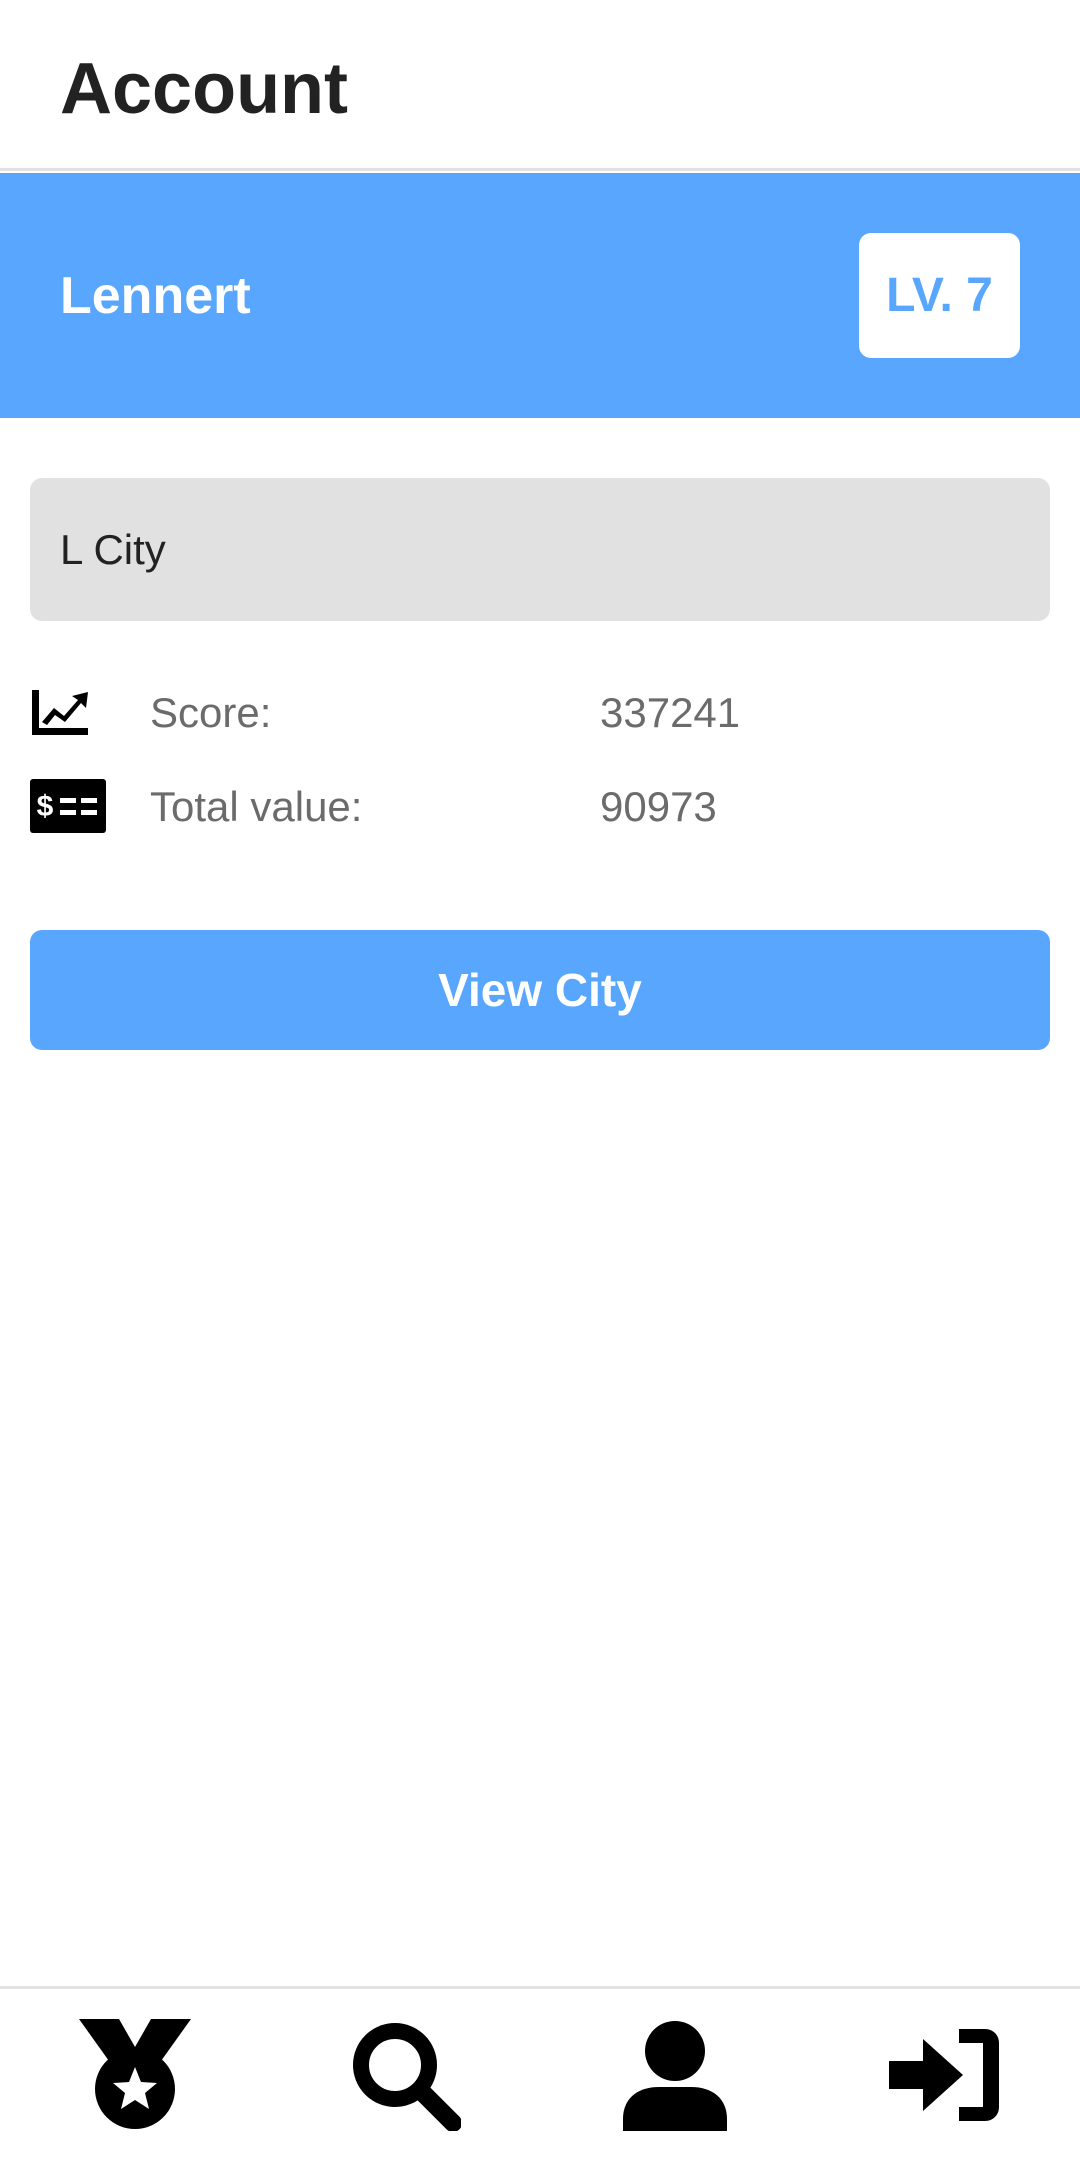 The height and width of the screenshot is (2160, 1080). I want to click on nav-item-account, so click(675, 2074).